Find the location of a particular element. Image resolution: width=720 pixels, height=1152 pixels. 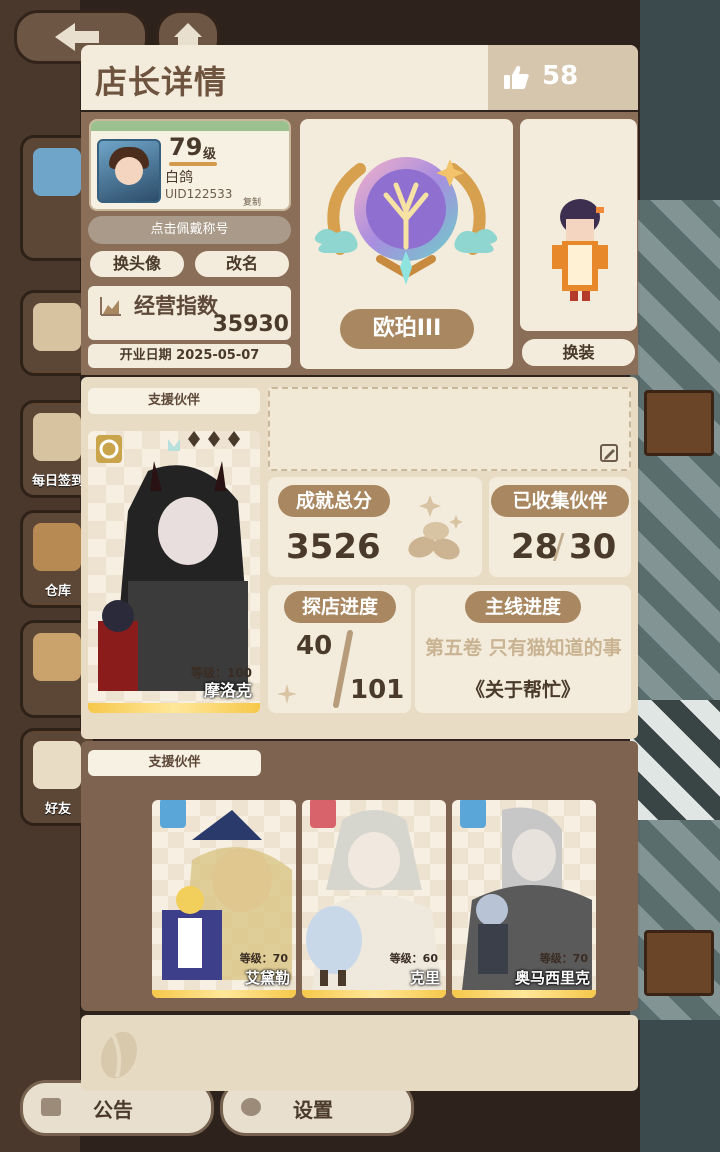

achievement-label: 成就总分 is located at coordinates (334, 501).